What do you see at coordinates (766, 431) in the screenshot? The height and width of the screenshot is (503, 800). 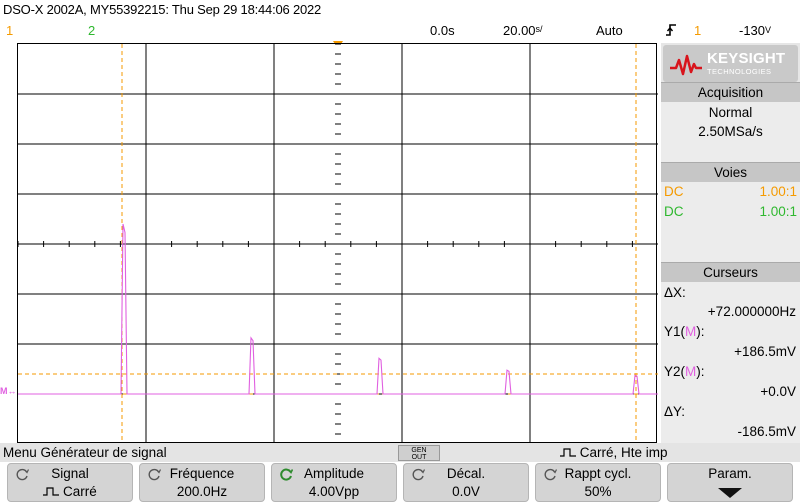 I see `delta-y-value: -186.5mV` at bounding box center [766, 431].